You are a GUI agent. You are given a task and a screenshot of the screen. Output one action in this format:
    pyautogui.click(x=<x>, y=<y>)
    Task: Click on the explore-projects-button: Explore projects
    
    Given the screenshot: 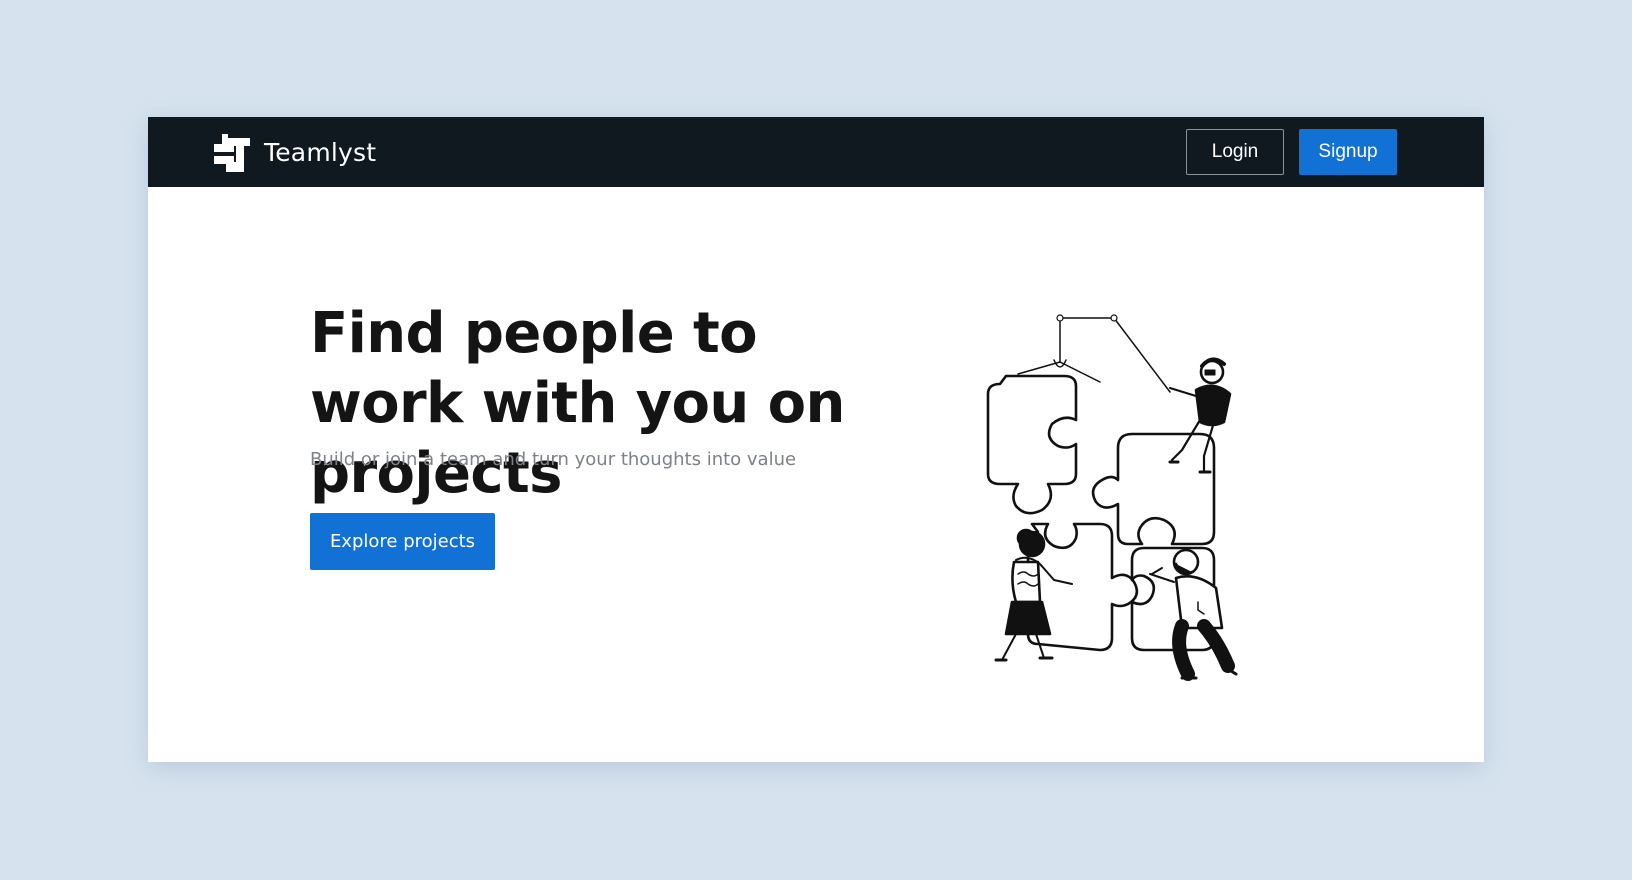 What is the action you would take?
    pyautogui.click(x=402, y=541)
    